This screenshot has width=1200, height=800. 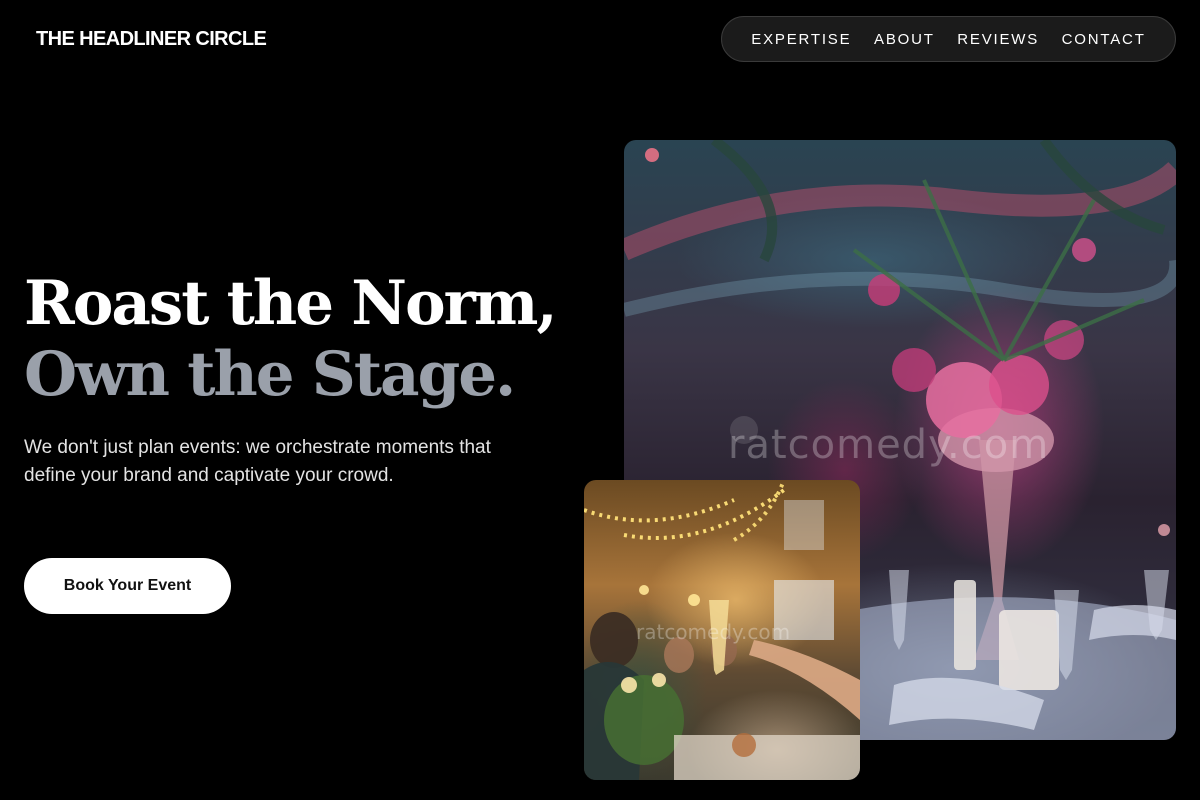 What do you see at coordinates (801, 39) in the screenshot?
I see `nav-link-expertise: EXPERTISE` at bounding box center [801, 39].